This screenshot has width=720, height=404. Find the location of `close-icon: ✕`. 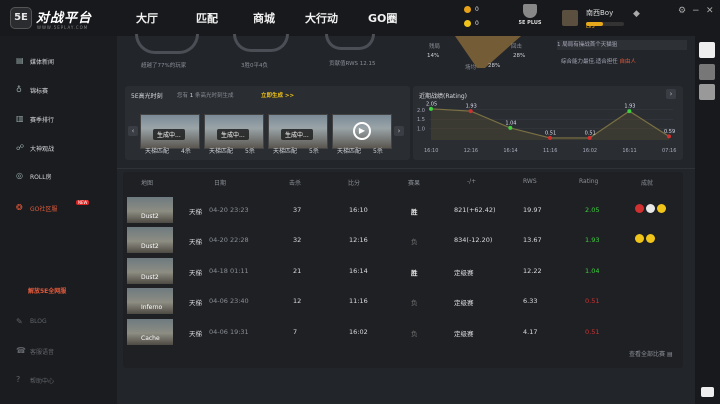

close-icon: ✕ is located at coordinates (710, 11).